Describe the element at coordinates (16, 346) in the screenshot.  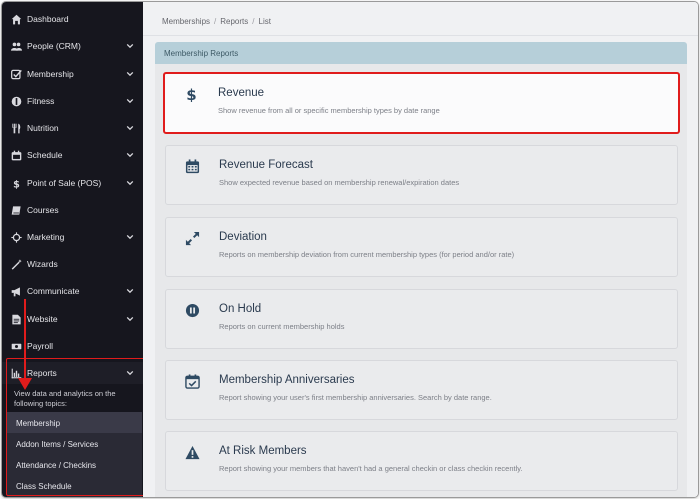
I see `money-icon` at that location.